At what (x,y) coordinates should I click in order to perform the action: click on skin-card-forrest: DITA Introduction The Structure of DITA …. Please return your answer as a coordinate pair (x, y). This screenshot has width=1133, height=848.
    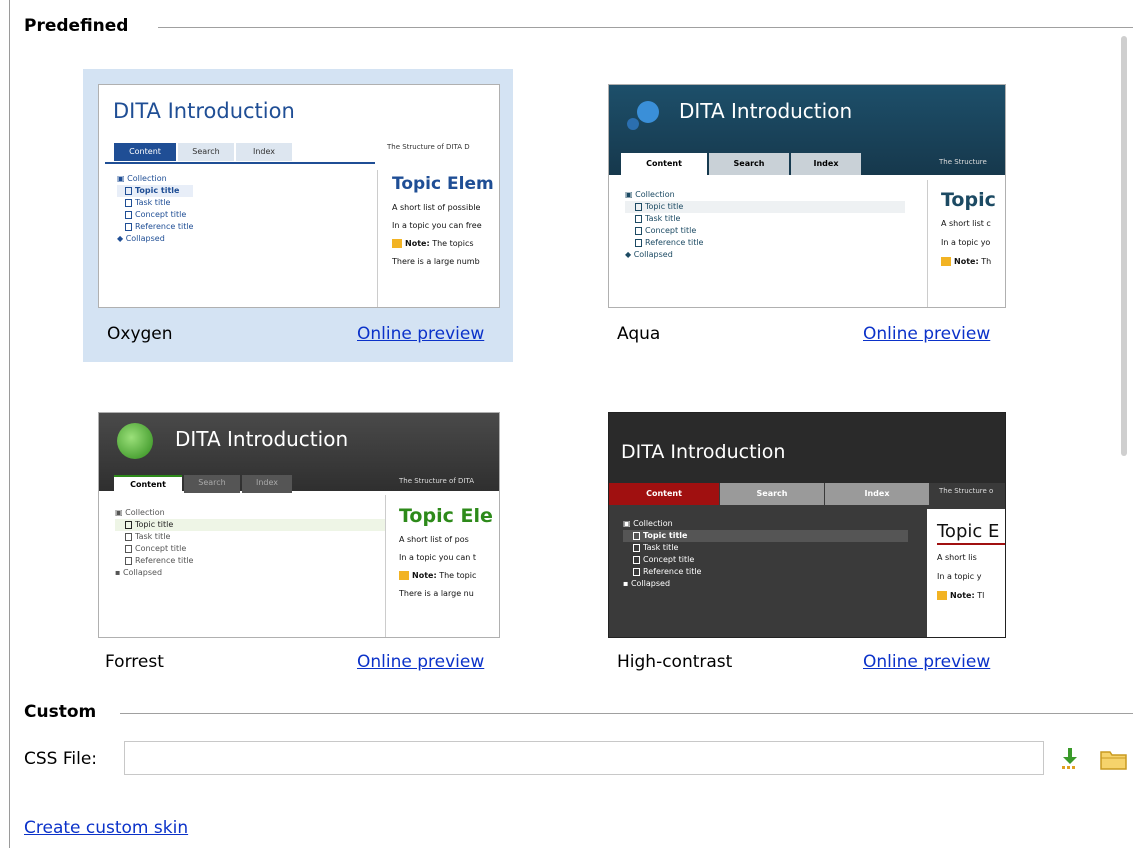
    Looking at the image, I should click on (298, 543).